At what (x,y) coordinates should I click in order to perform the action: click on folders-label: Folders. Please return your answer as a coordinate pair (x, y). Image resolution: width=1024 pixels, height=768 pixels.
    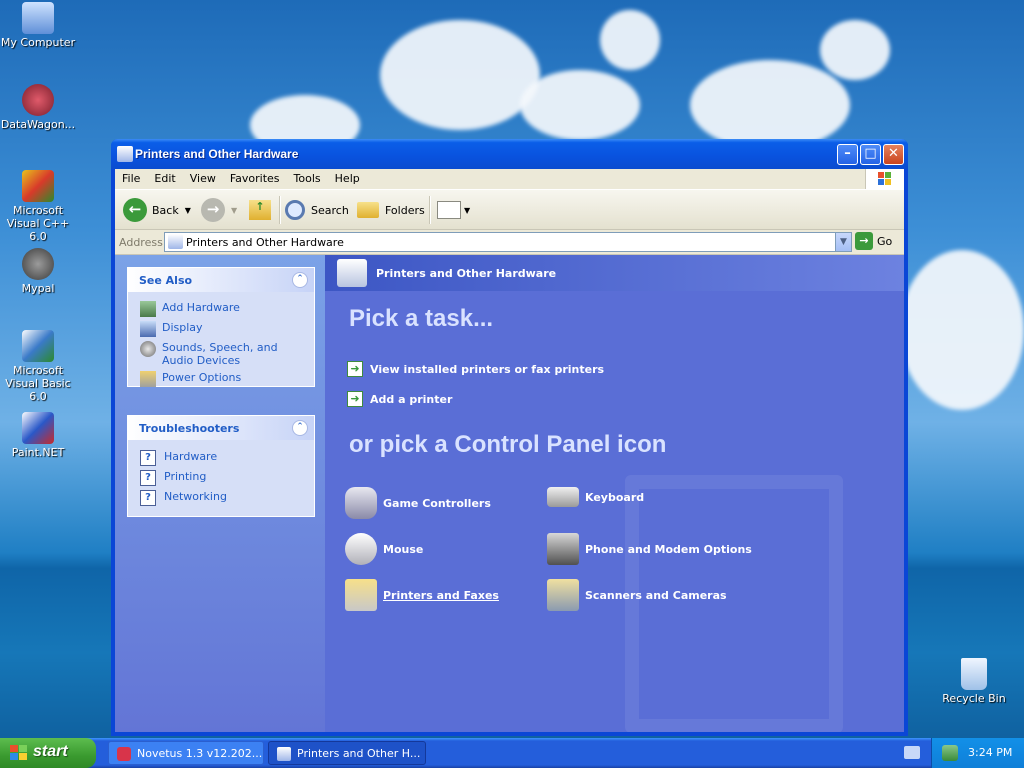
    Looking at the image, I should click on (405, 210).